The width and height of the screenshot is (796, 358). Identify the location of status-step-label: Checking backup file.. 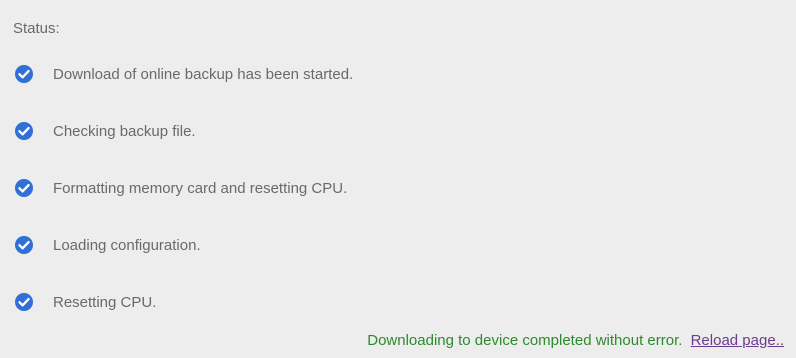
(124, 131).